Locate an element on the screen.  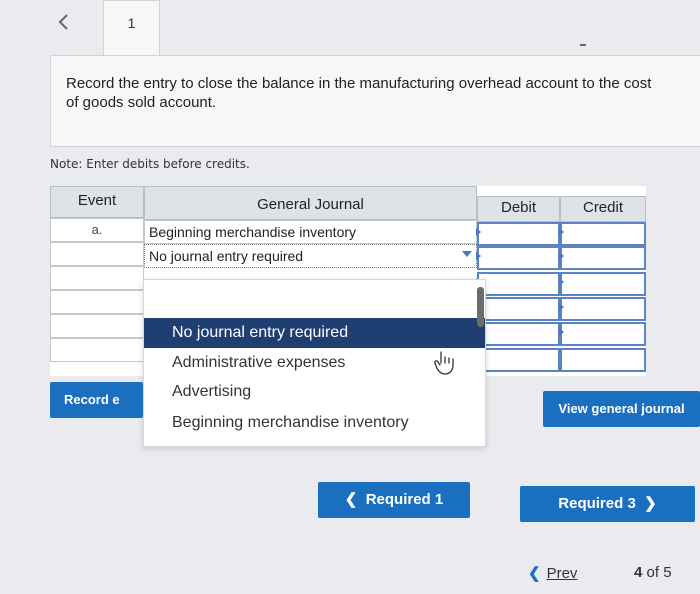
header-debit: Debit is located at coordinates (518, 209).